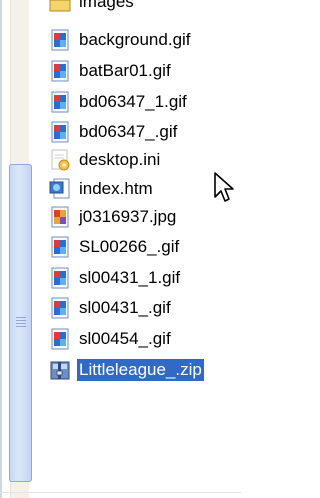 Image resolution: width=320 pixels, height=498 pixels. What do you see at coordinates (125, 70) in the screenshot?
I see `file-name: batBar01.gif` at bounding box center [125, 70].